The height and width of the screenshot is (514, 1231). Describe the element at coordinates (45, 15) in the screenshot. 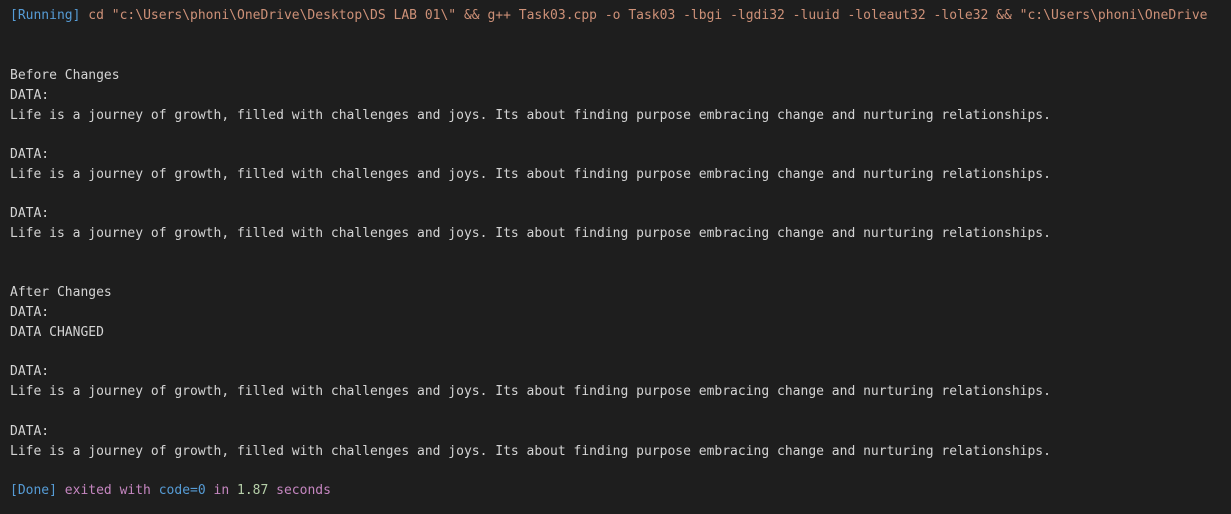

I see `running-tag: [Running]` at that location.